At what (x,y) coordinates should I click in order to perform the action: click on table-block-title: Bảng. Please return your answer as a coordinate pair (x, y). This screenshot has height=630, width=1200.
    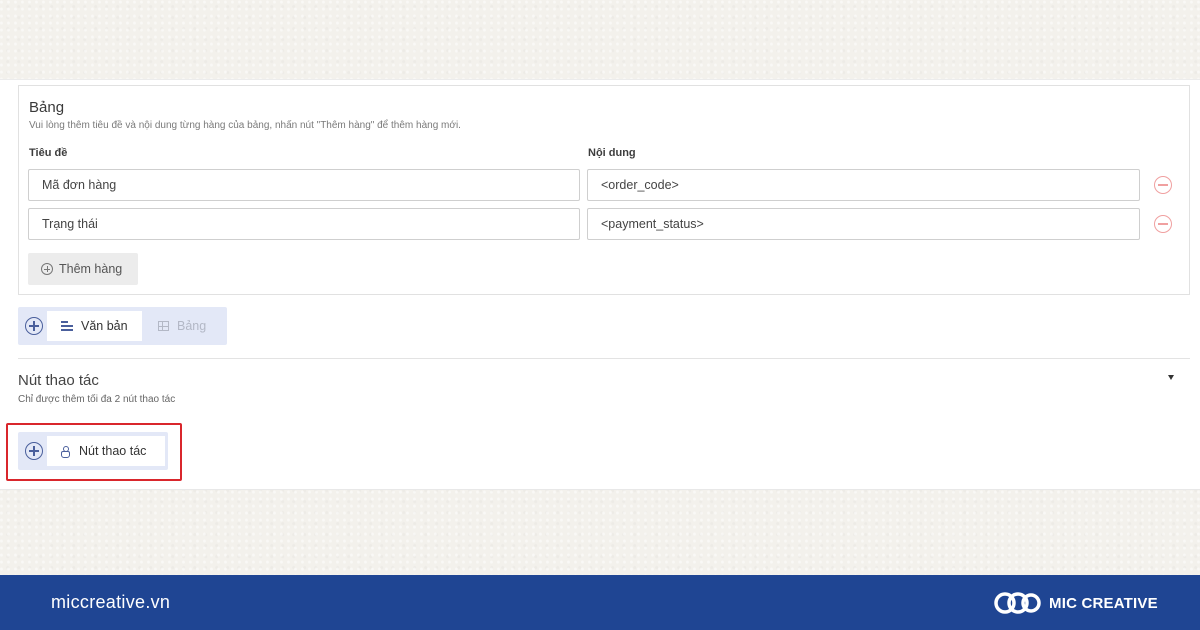
    Looking at the image, I should click on (47, 107).